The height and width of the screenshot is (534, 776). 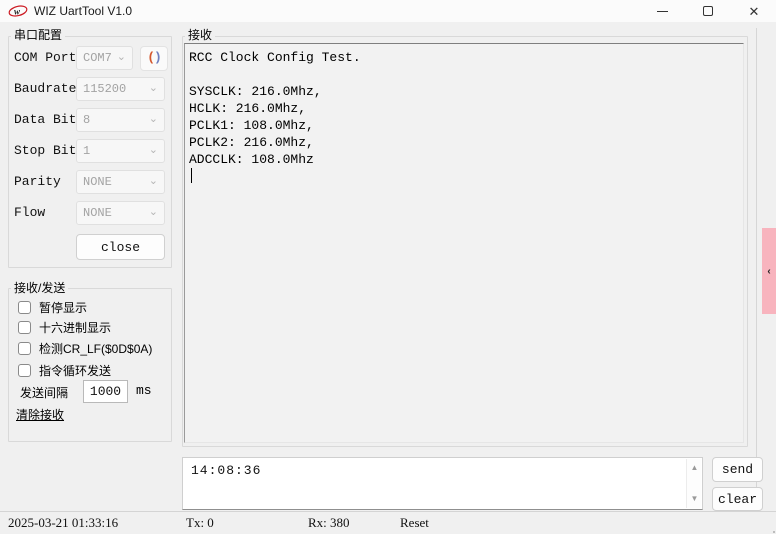 I want to click on baudrate-label: Baudrate, so click(x=45, y=88).